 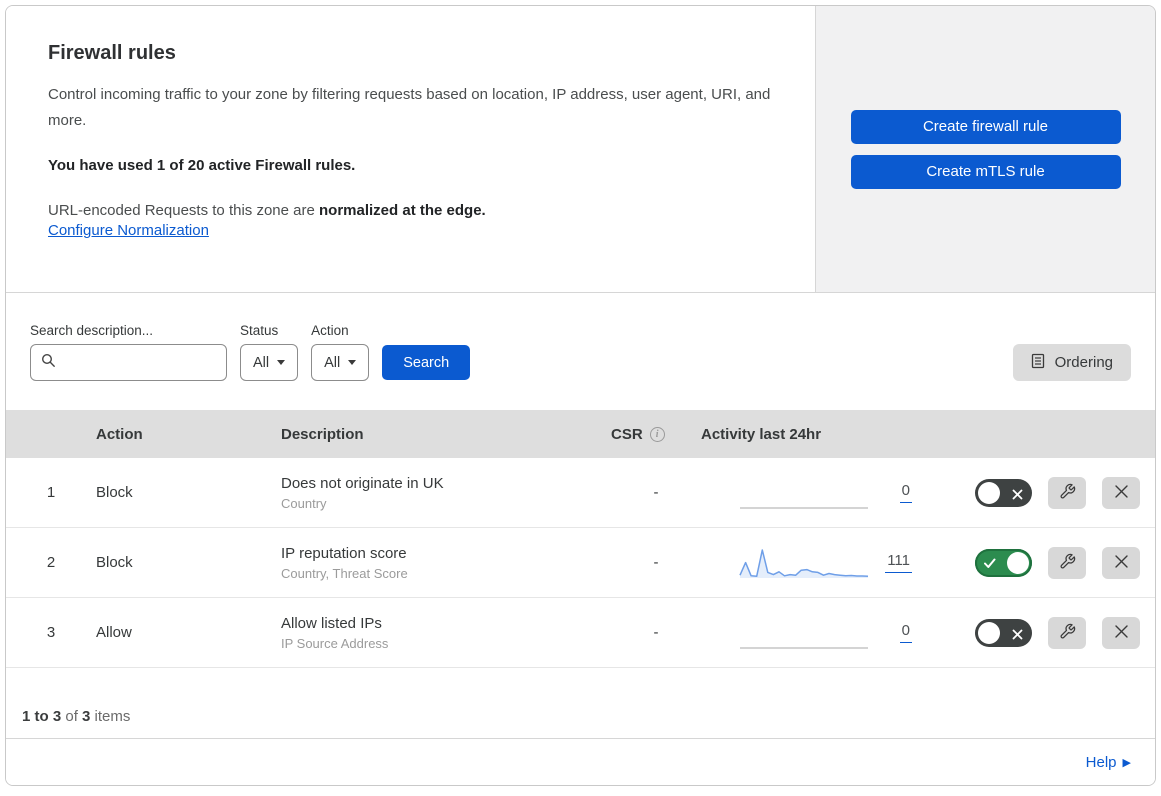 I want to click on rule-activity-cell: 111, so click(x=813, y=563).